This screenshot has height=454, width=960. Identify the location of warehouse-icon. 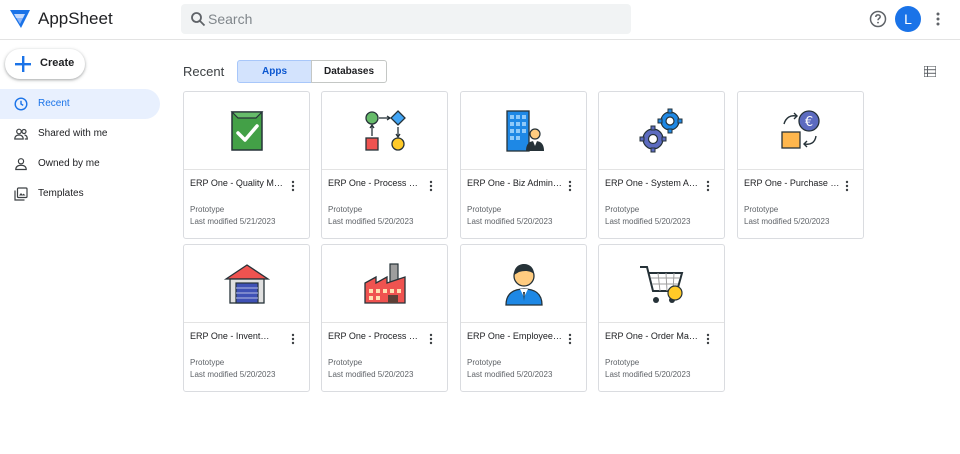
(247, 284).